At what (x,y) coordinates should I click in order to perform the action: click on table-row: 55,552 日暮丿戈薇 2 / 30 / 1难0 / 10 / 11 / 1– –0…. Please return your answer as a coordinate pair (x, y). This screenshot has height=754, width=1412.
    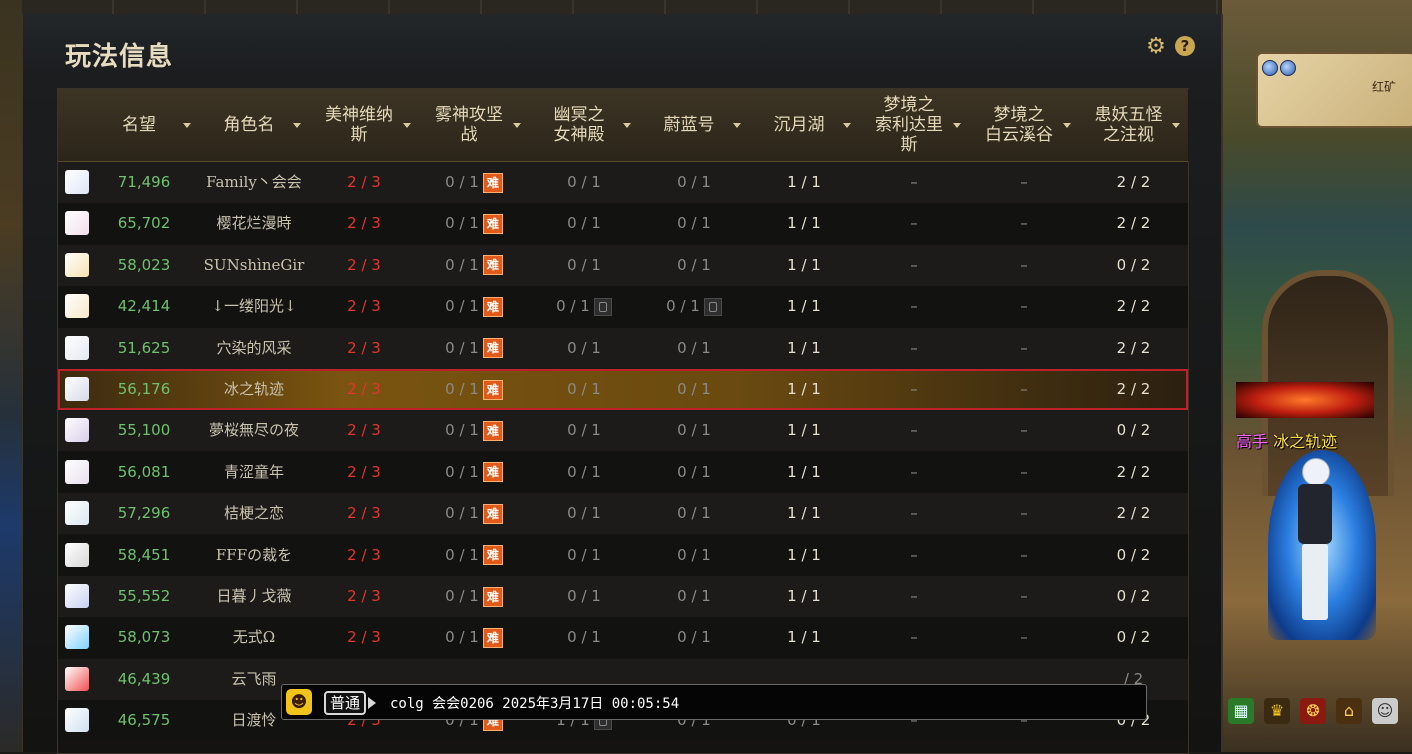
    Looking at the image, I should click on (623, 596).